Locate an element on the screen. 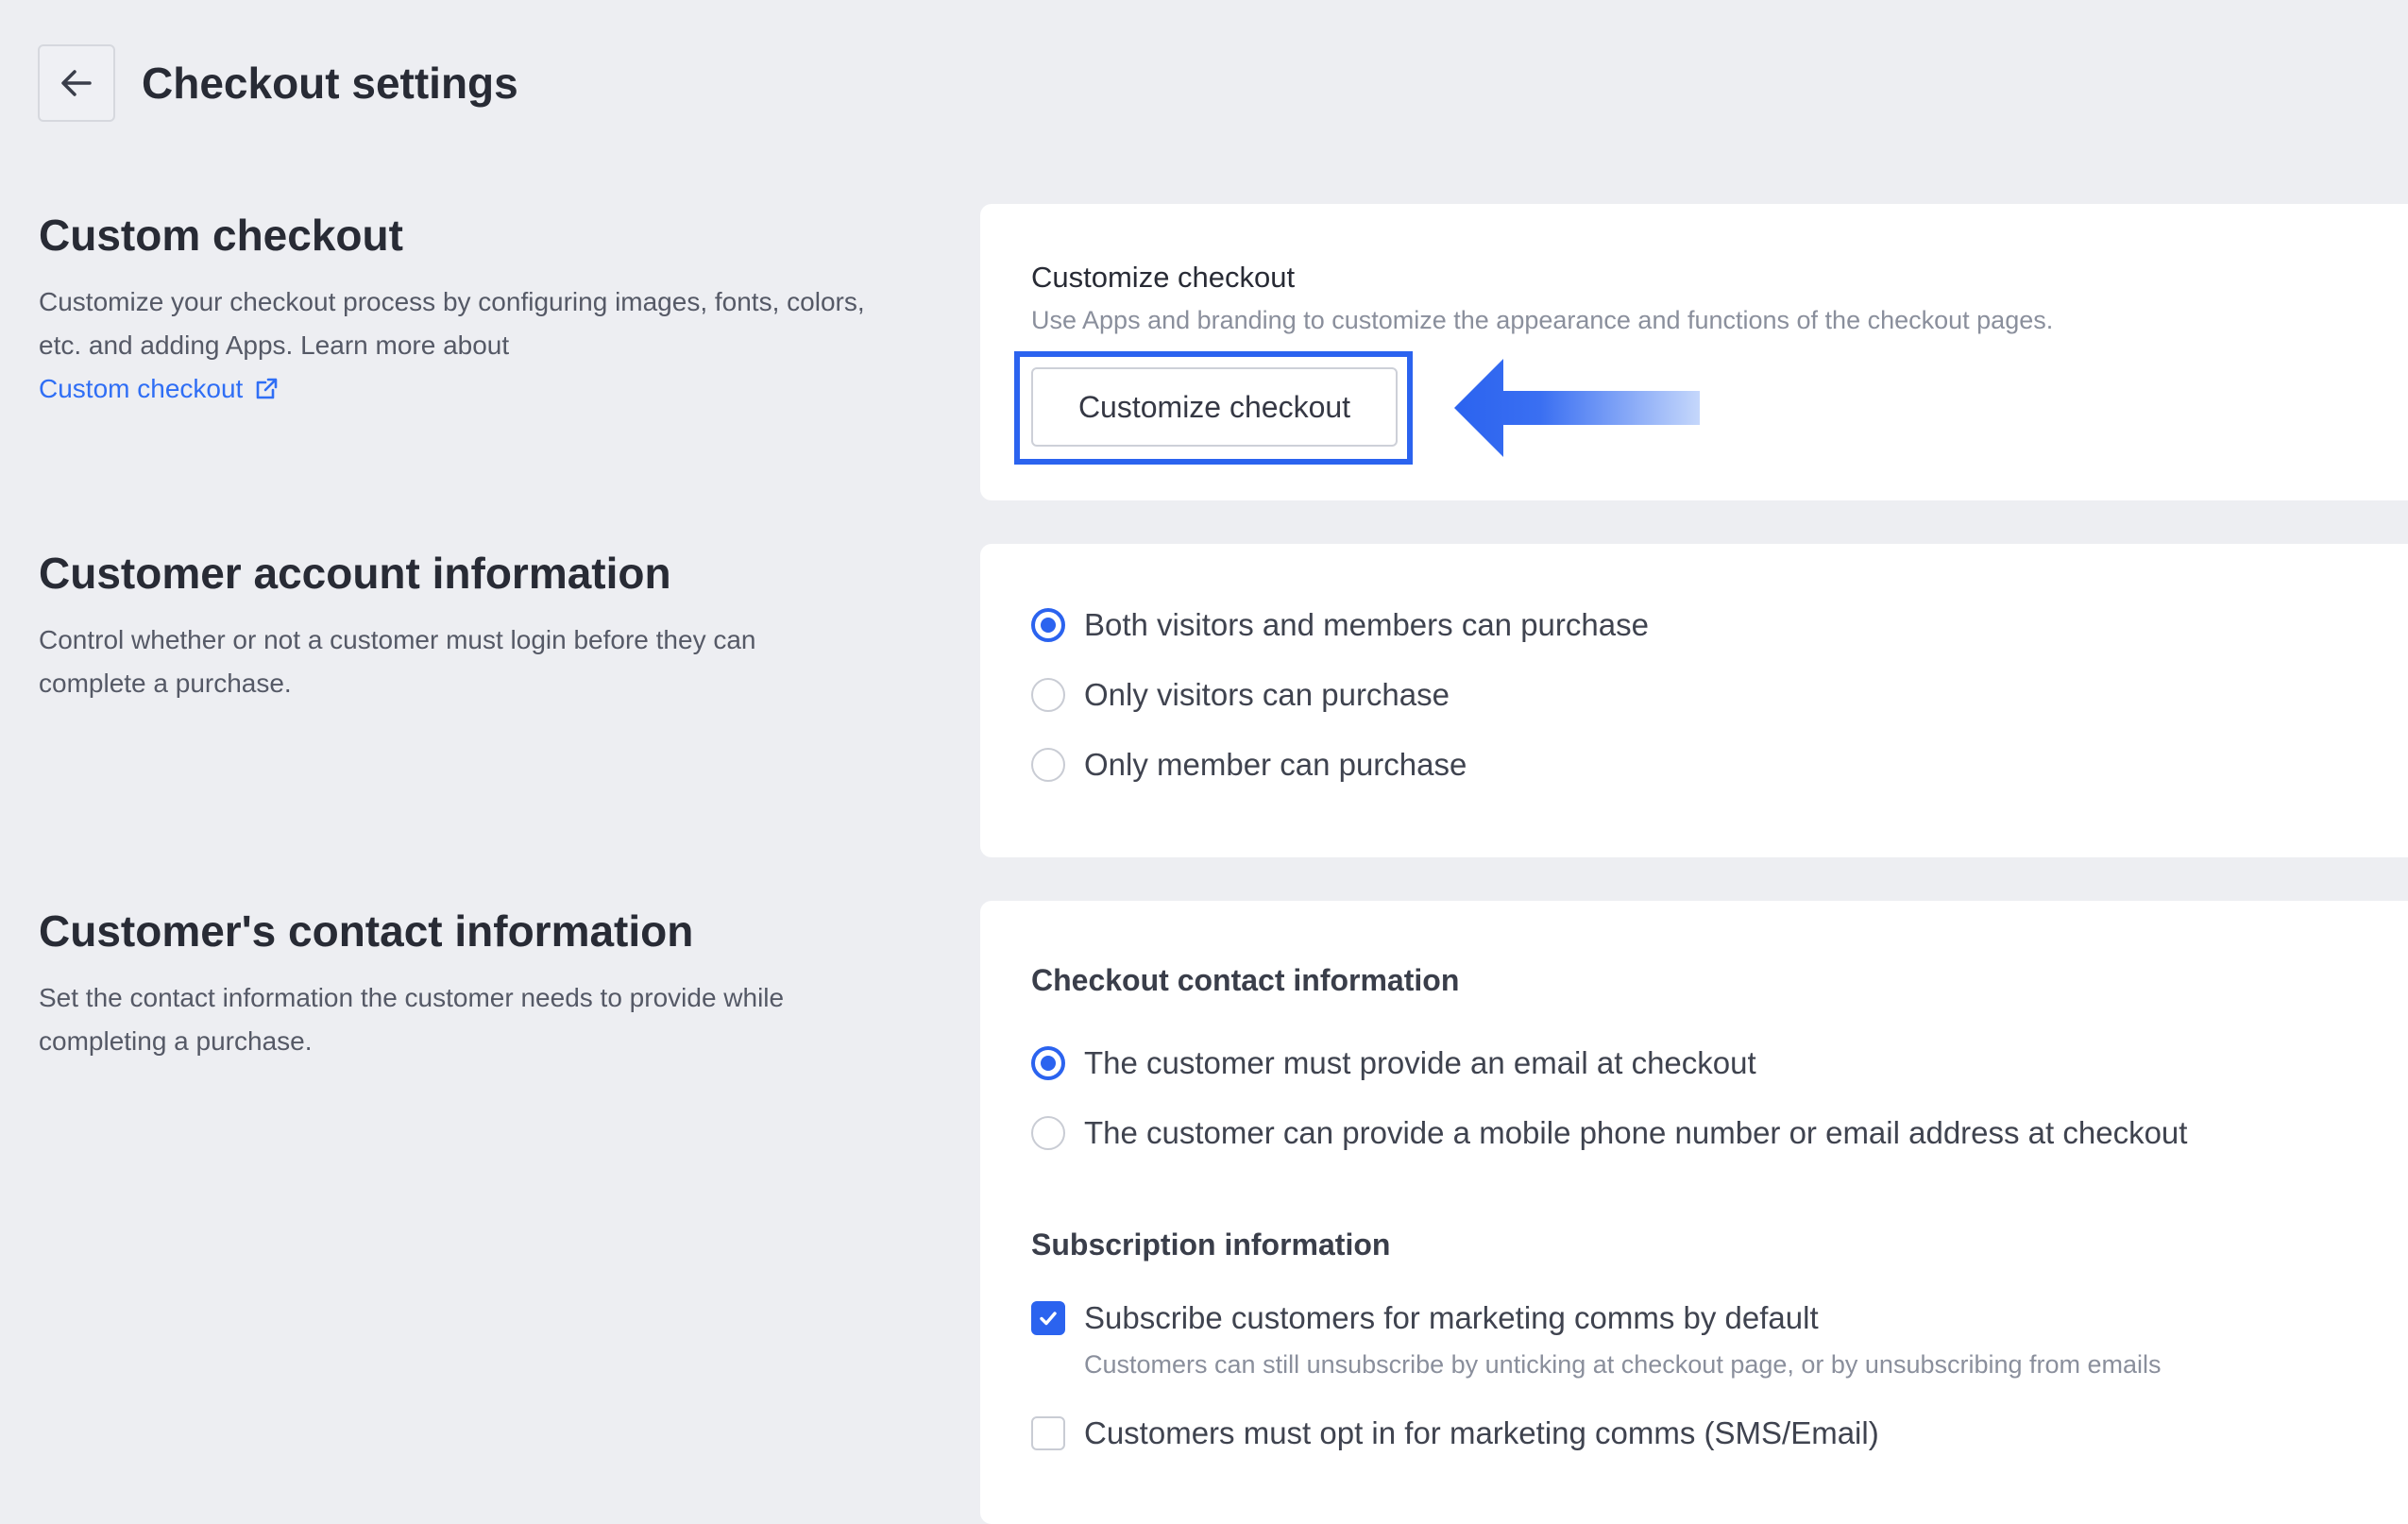  page-header: Checkout settings is located at coordinates (278, 83).